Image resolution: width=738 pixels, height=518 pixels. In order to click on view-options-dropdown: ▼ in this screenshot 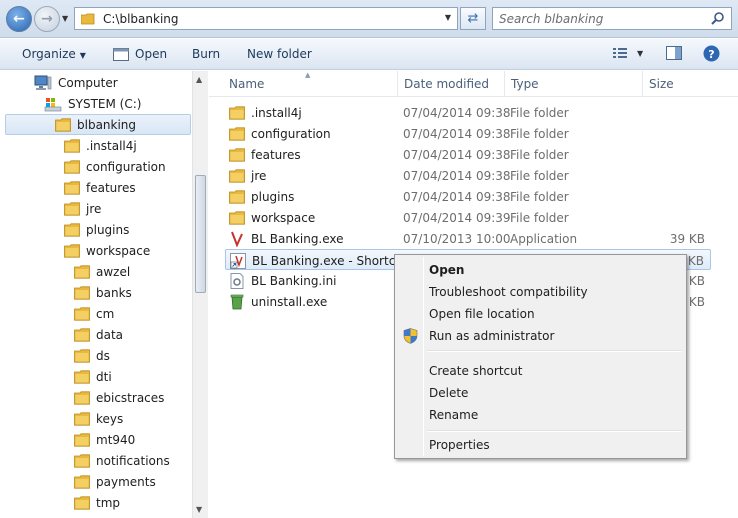, I will do `click(640, 53)`.